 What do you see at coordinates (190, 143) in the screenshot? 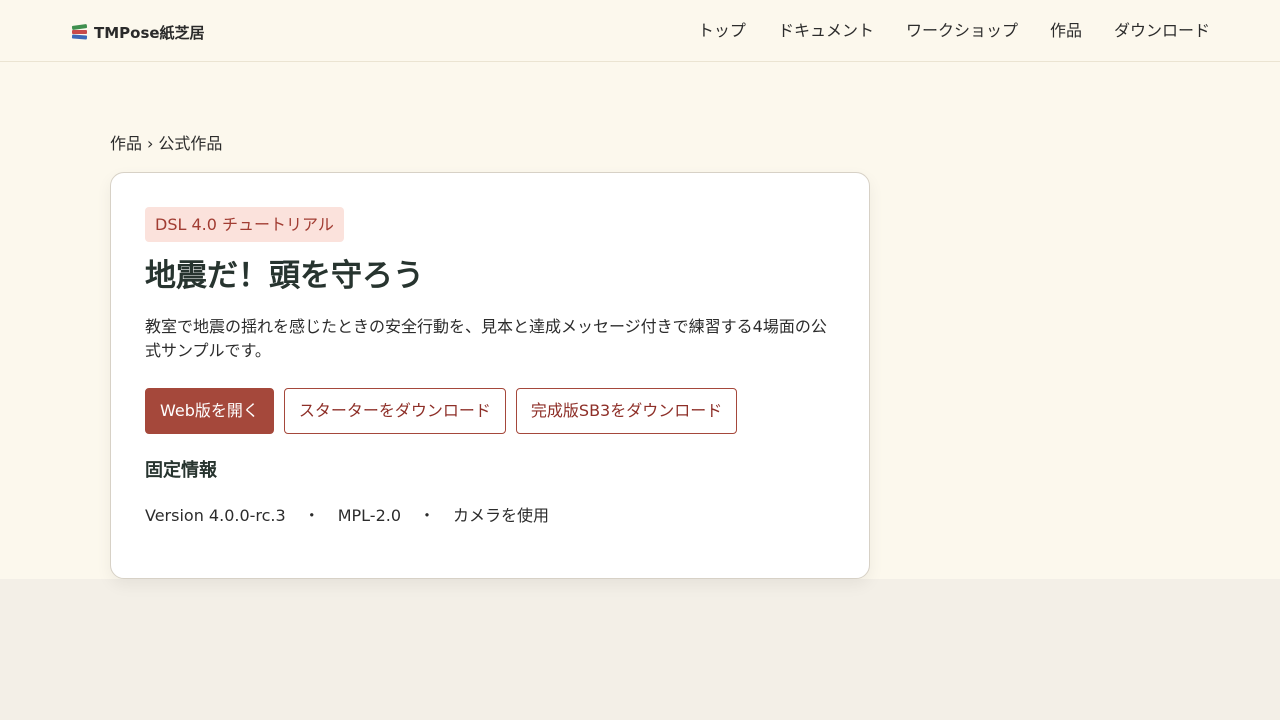
I see `breadcrumb-current: 公式作品` at bounding box center [190, 143].